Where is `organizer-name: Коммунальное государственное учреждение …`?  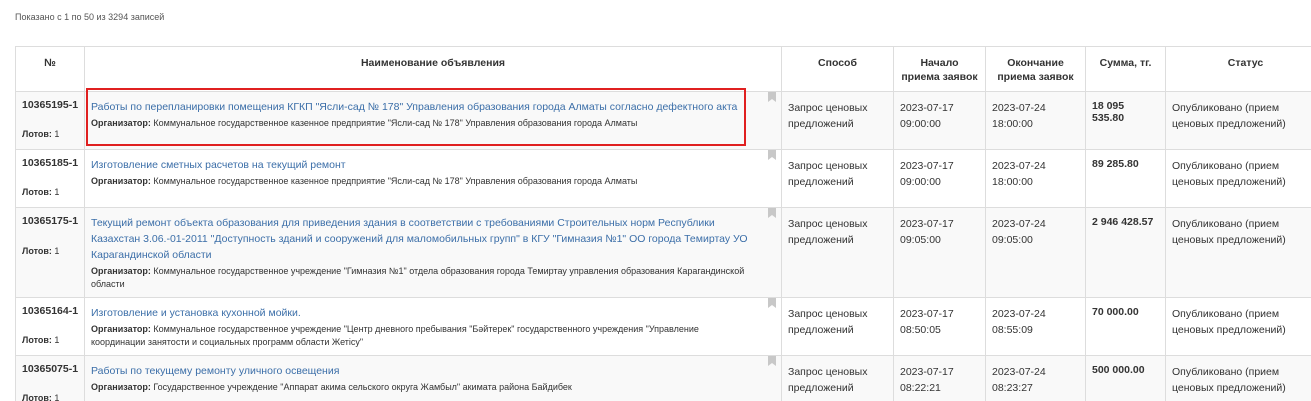
organizer-name: Коммунальное государственное учреждение … is located at coordinates (418, 277).